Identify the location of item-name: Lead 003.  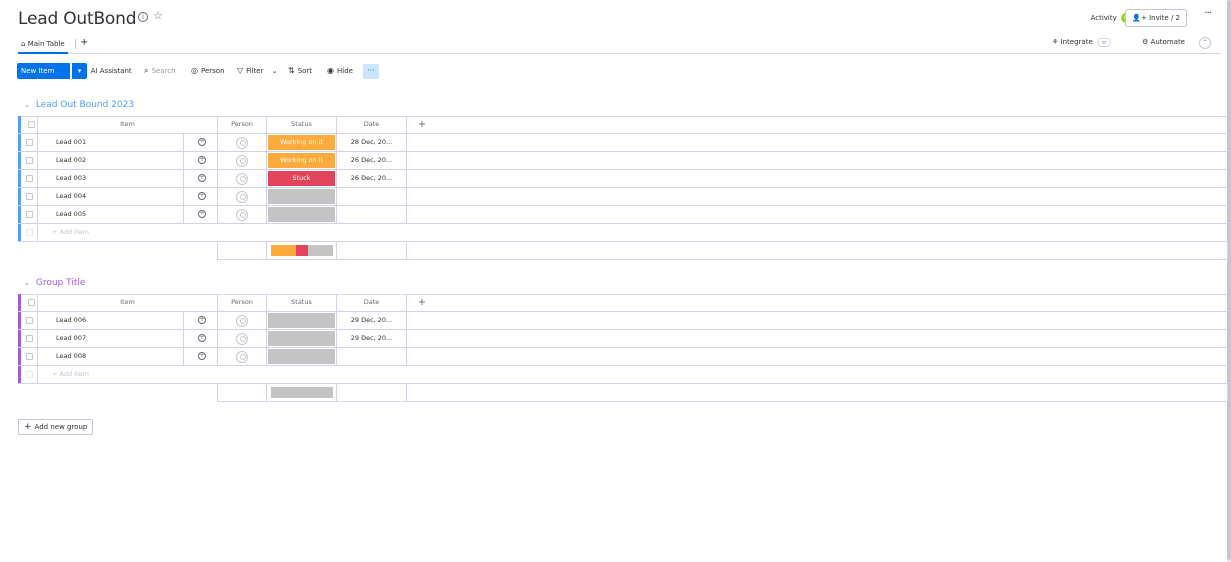
(71, 178).